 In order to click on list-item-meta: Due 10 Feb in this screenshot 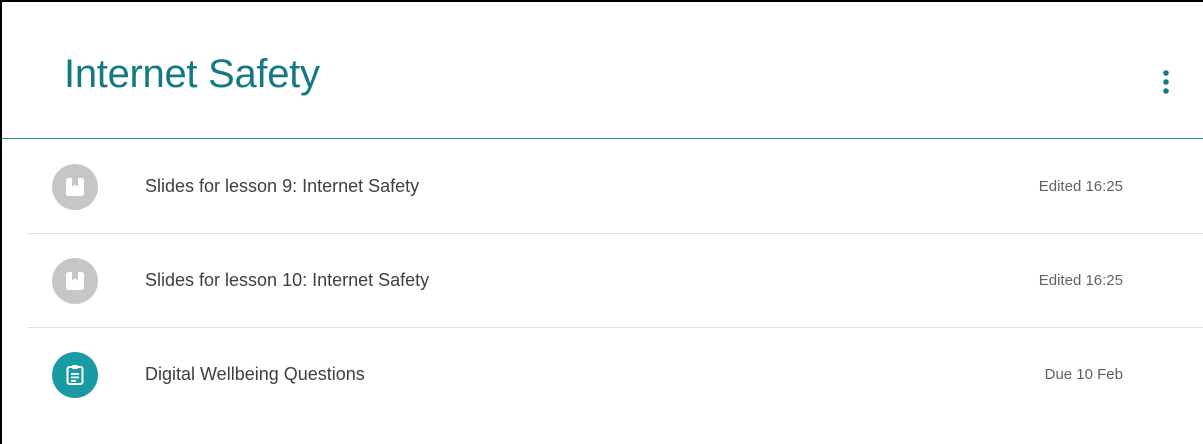, I will do `click(1083, 374)`.